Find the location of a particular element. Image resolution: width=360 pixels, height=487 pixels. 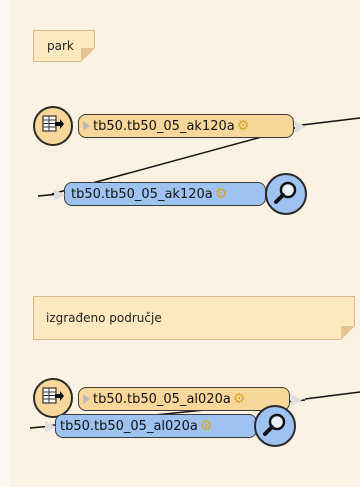

reader-feature-type-2: tb50.tb50_05_al020a ⚙ is located at coordinates (190, 399).